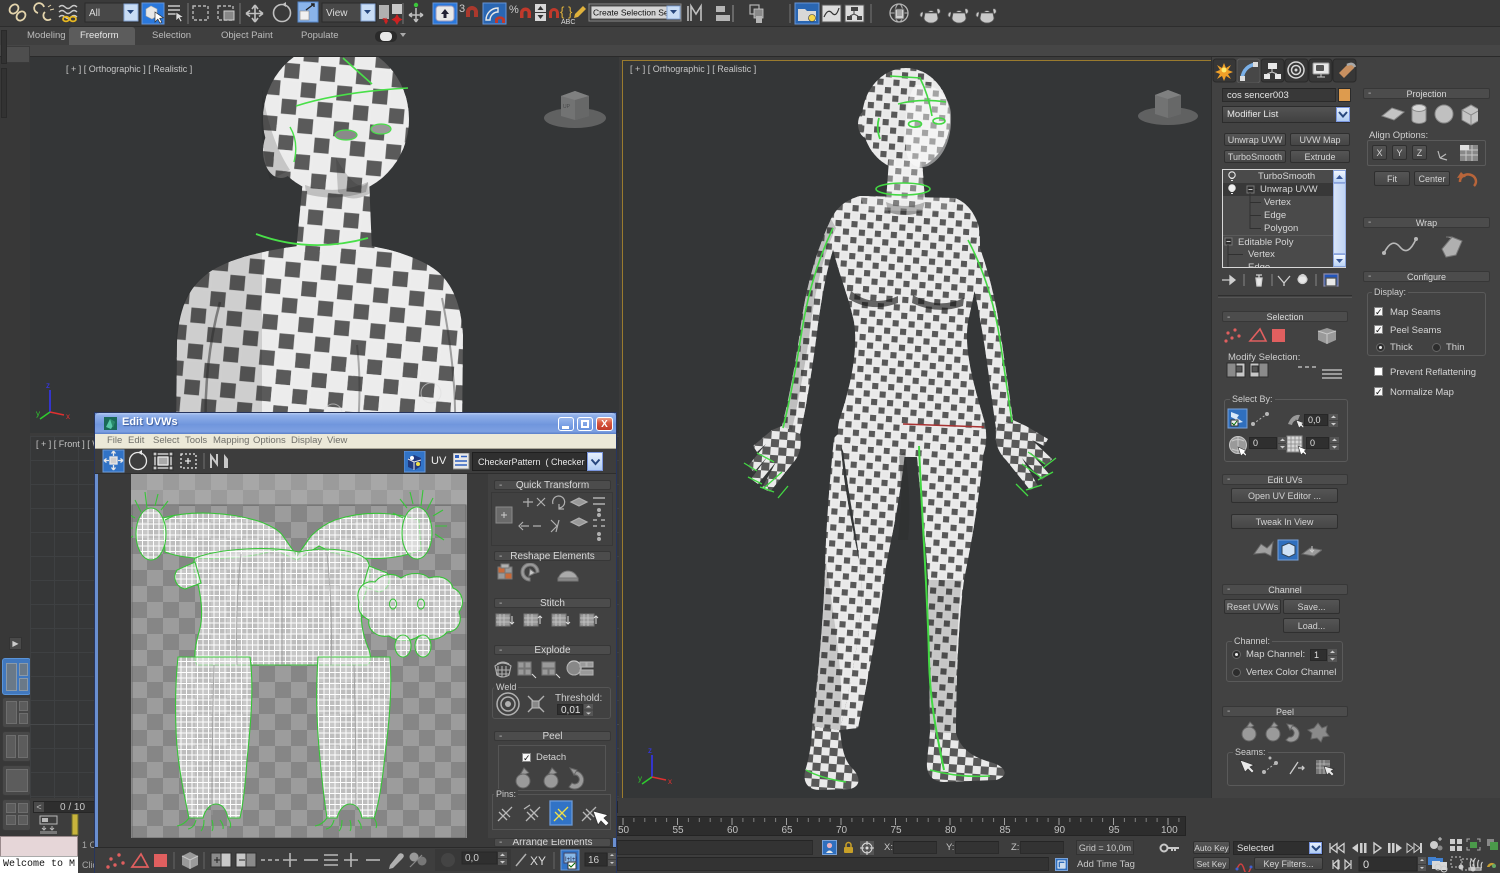  What do you see at coordinates (679, 830) in the screenshot?
I see `svg-text: 55` at bounding box center [679, 830].